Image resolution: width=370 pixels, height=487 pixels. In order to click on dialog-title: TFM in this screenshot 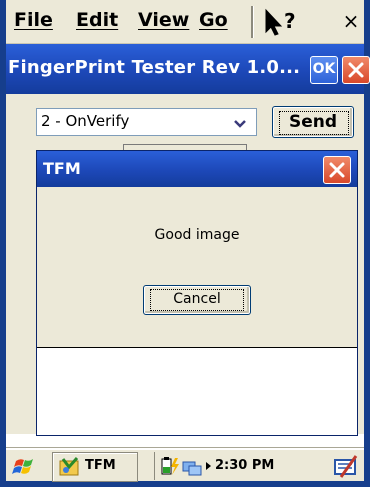, I will do `click(62, 168)`.